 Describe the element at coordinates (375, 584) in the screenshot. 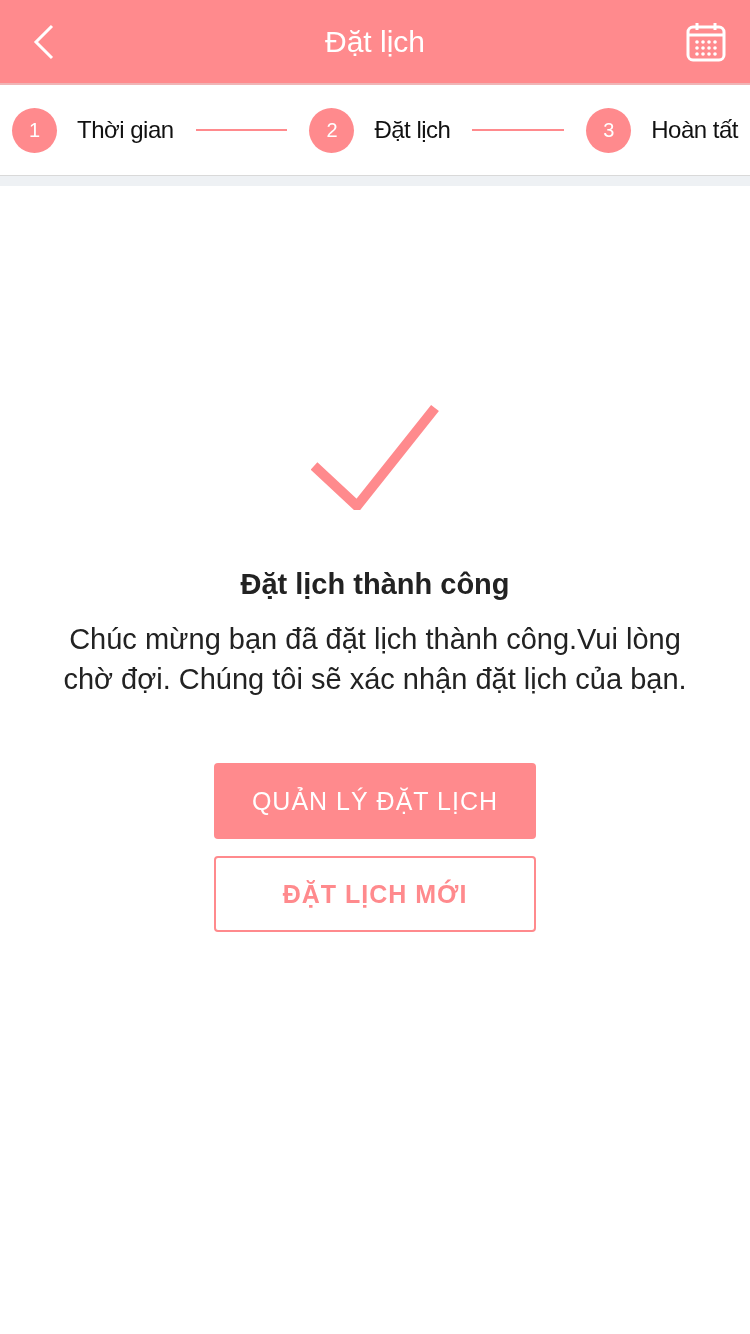

I see `success-title: Đặt lịch thành công` at that location.